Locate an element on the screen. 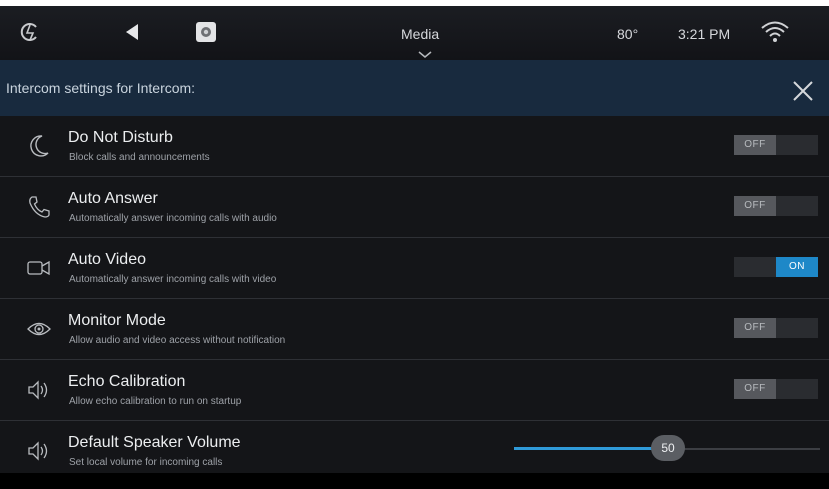 This screenshot has height=489, width=829. speaker-volume-slider: 50 is located at coordinates (667, 448).